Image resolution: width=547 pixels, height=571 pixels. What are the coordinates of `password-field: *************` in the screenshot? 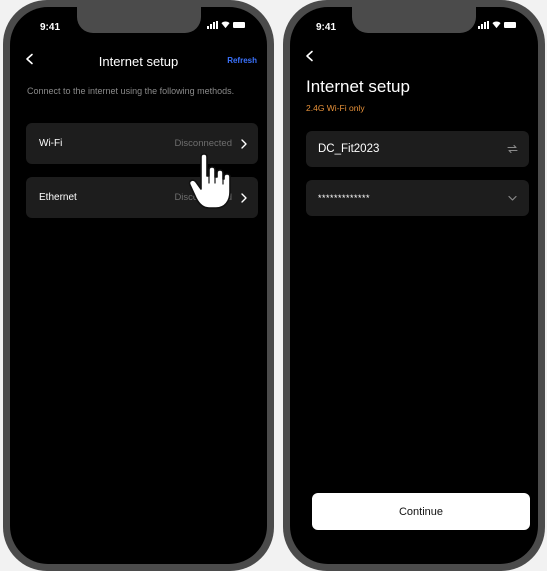 It's located at (417, 198).